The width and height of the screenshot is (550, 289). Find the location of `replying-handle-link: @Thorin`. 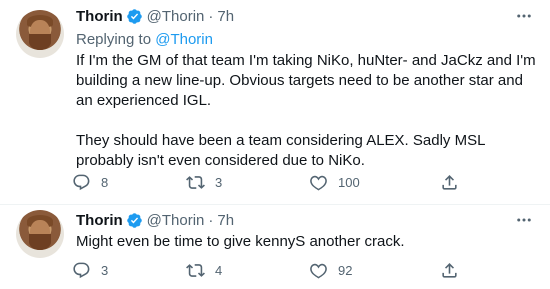

replying-handle-link: @Thorin is located at coordinates (184, 39).